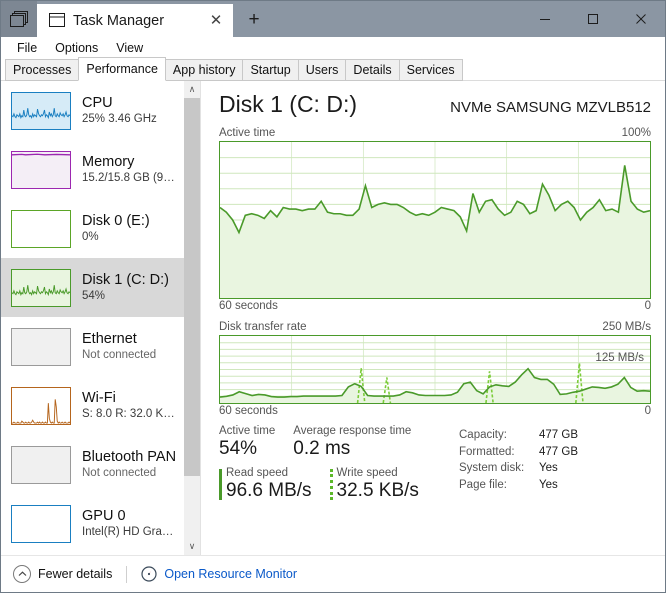  What do you see at coordinates (119, 354) in the screenshot?
I see `sidebar-item-sublabel: Not connected` at bounding box center [119, 354].